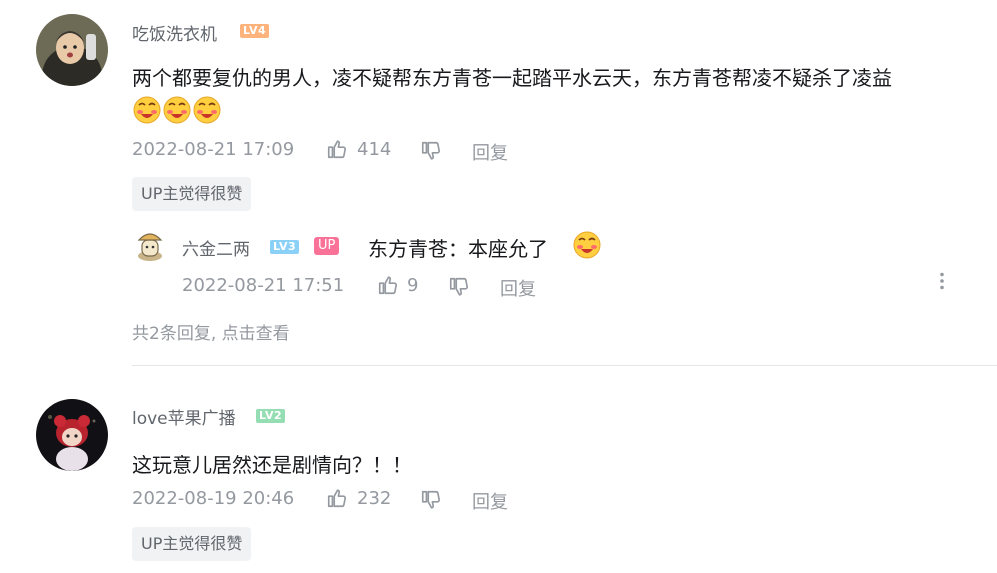 The height and width of the screenshot is (573, 997). I want to click on comment-text: 两个都要复仇的男人，凌不疑帮东方青苍一起踏平水云天，东方青苍帮凌不疑杀了凌益, so click(512, 78).